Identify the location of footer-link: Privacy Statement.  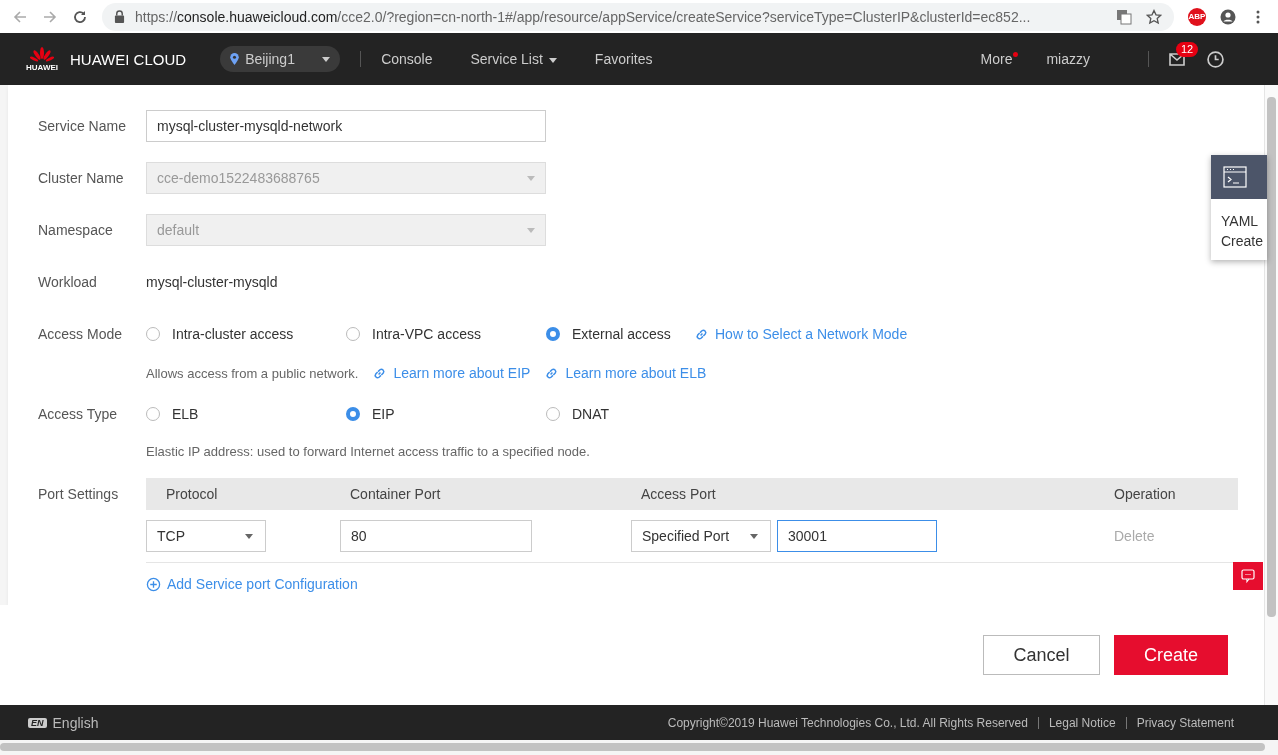
(1185, 722).